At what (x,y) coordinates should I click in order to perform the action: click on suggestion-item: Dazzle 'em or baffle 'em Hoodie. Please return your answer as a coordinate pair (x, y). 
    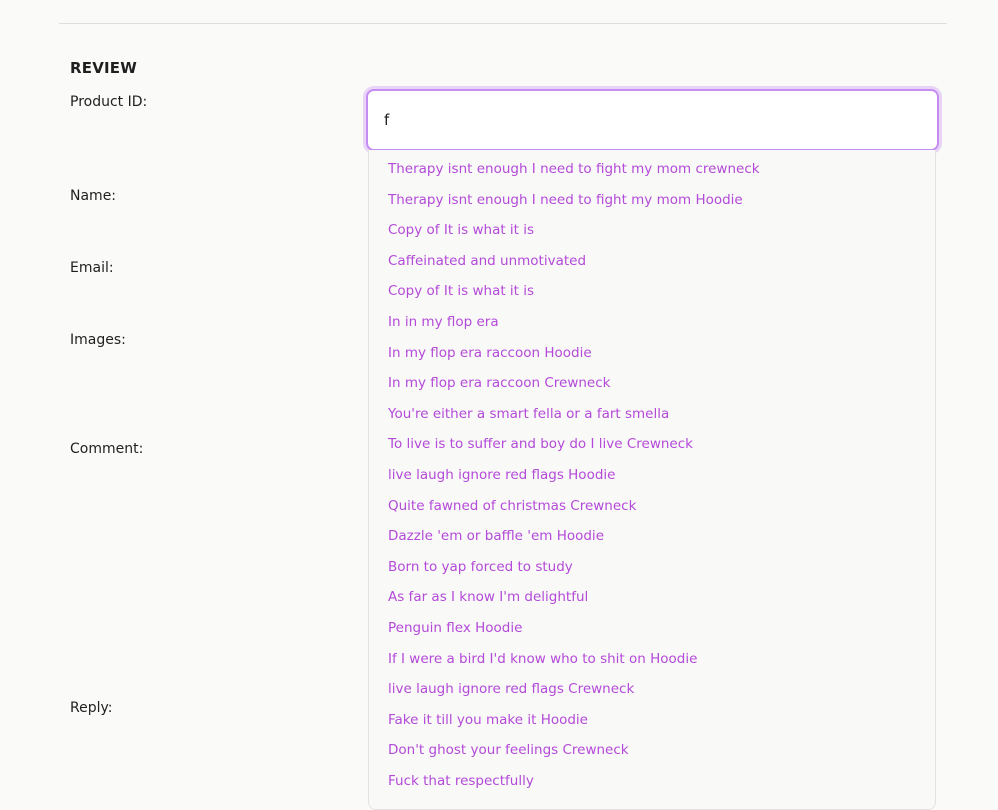
    Looking at the image, I should click on (652, 536).